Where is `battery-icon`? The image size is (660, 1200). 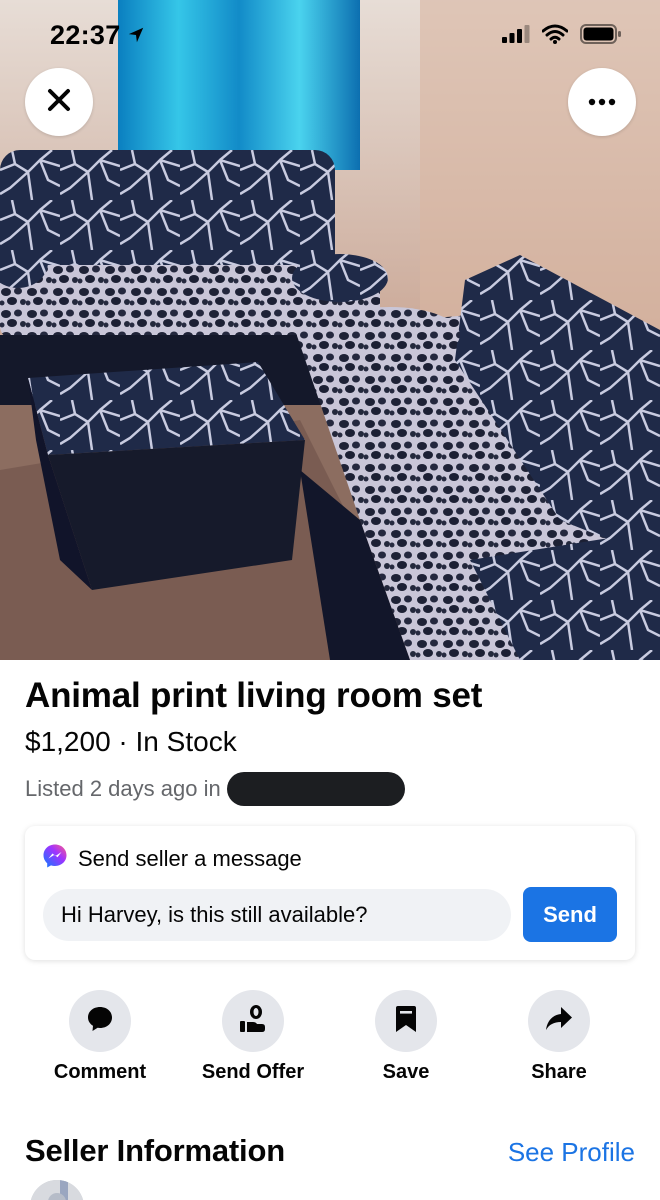
battery-icon is located at coordinates (601, 36).